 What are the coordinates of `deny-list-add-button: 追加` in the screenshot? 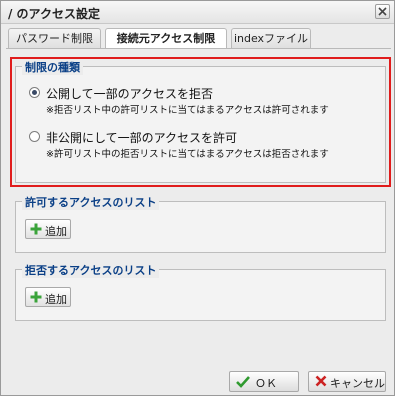 It's located at (48, 297).